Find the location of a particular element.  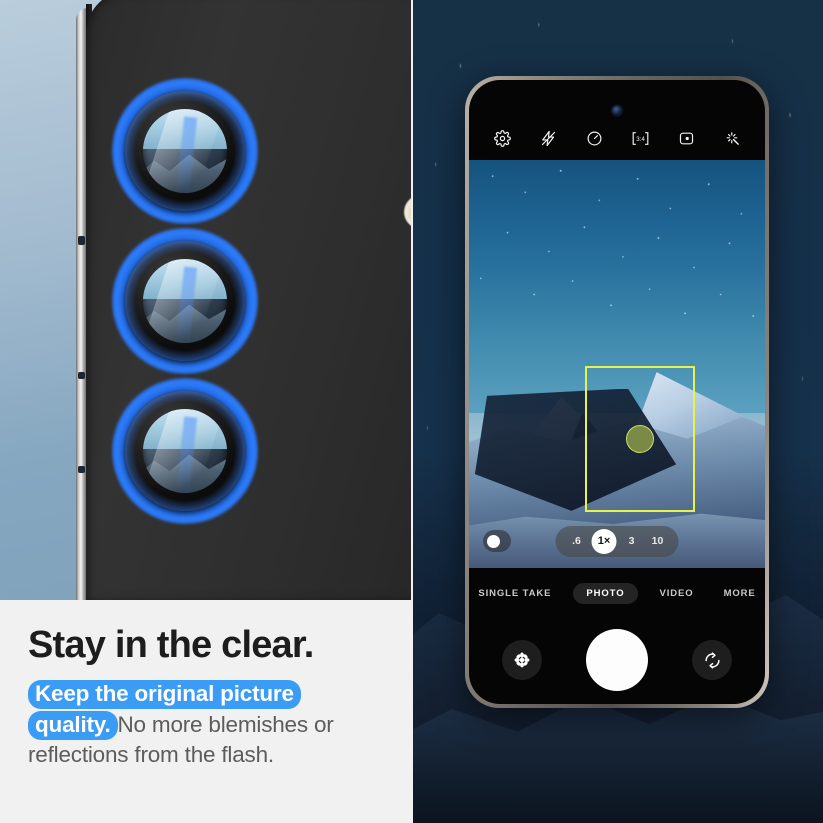

switch-camera-button is located at coordinates (712, 660).